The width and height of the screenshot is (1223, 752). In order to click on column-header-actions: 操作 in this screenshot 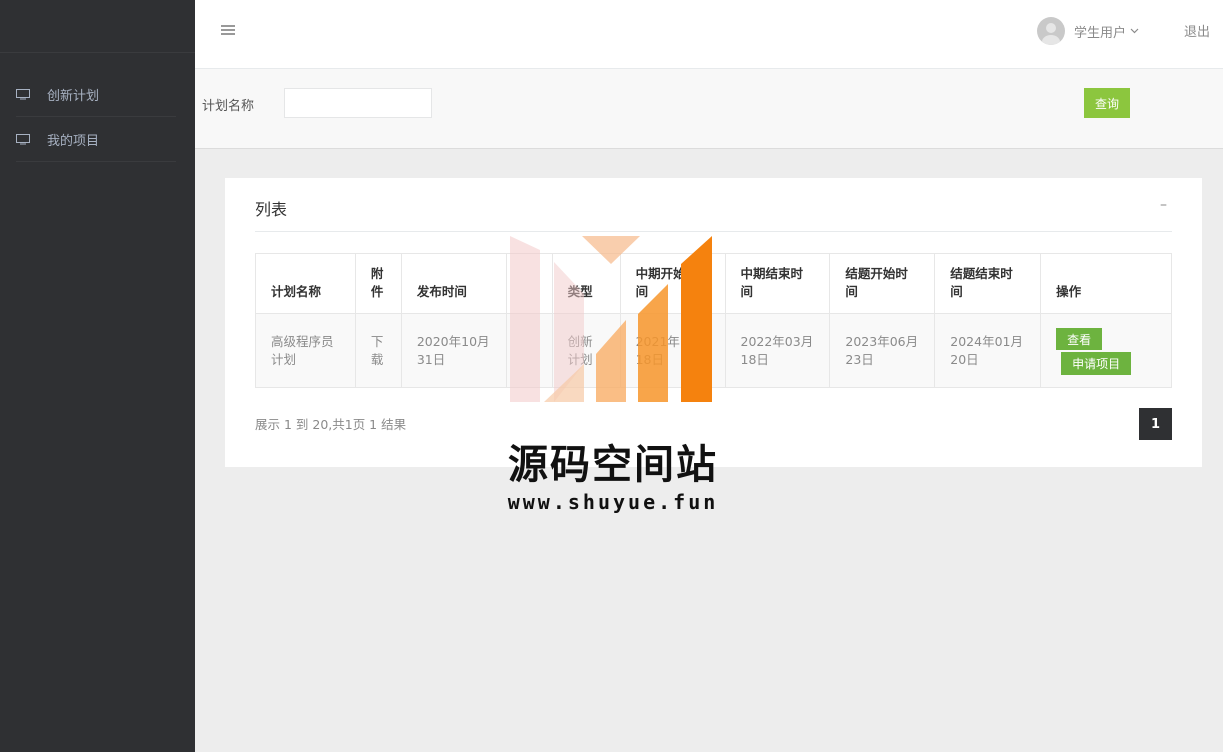, I will do `click(1106, 283)`.